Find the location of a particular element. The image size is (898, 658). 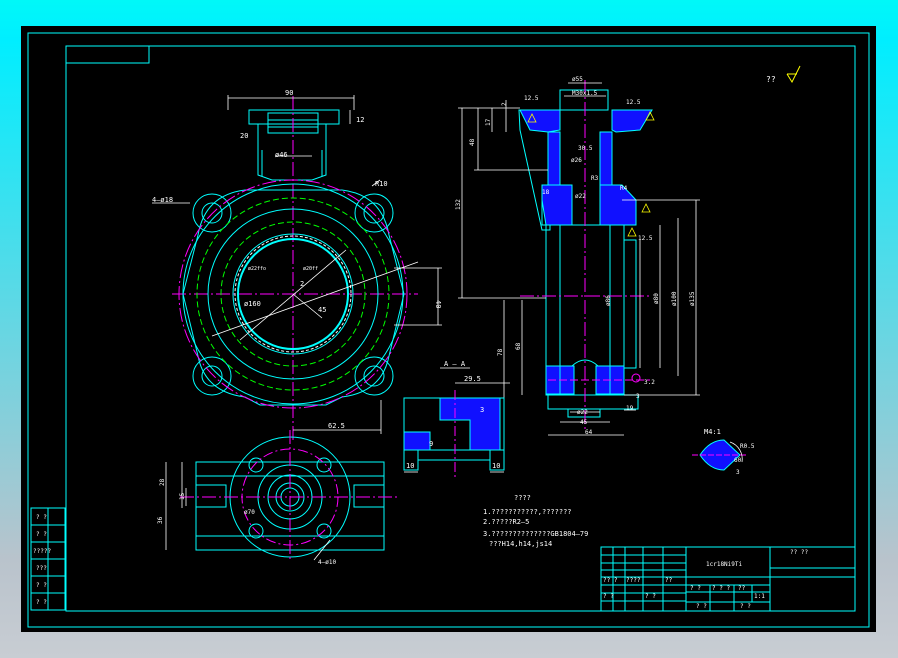

side-78: 78 is located at coordinates (500, 352).